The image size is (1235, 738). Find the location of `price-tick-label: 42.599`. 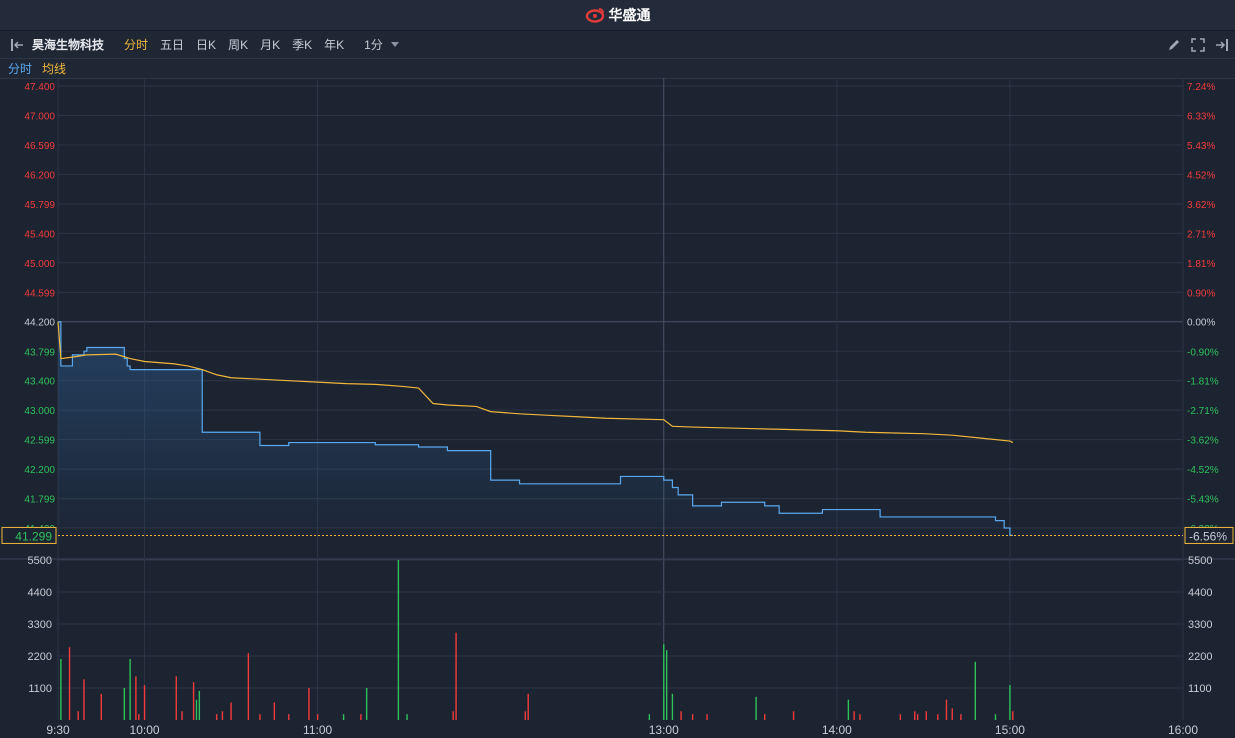

price-tick-label: 42.599 is located at coordinates (39, 441).